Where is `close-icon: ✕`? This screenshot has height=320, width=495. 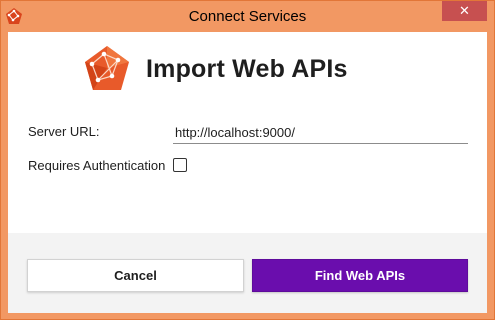 close-icon: ✕ is located at coordinates (464, 10).